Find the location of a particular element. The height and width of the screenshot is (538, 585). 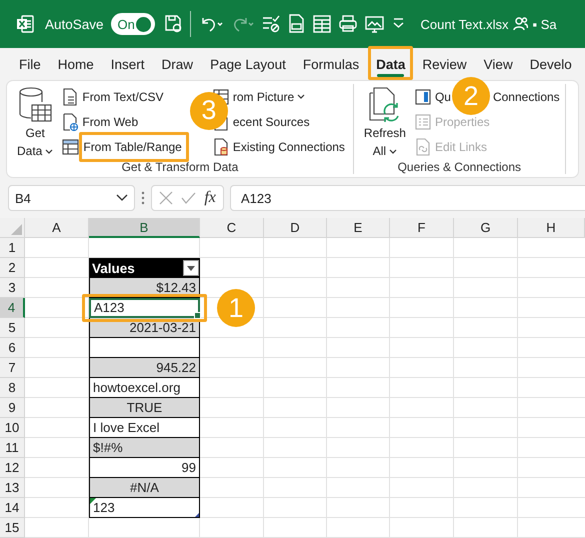

table-cell: I love Excel is located at coordinates (144, 428).